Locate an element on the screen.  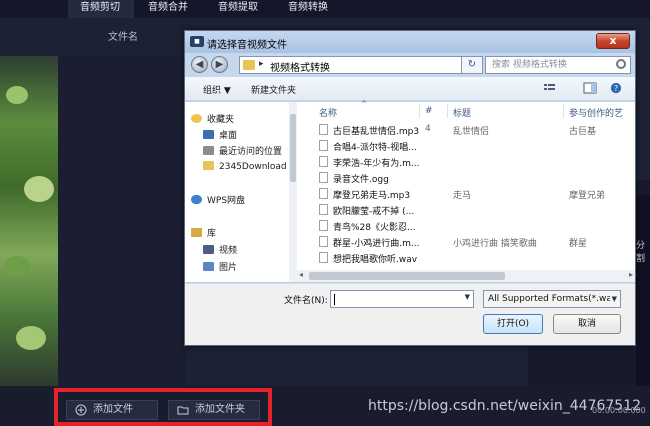
file-row: 想把我唱歌你听.wav is located at coordinates (466, 257).